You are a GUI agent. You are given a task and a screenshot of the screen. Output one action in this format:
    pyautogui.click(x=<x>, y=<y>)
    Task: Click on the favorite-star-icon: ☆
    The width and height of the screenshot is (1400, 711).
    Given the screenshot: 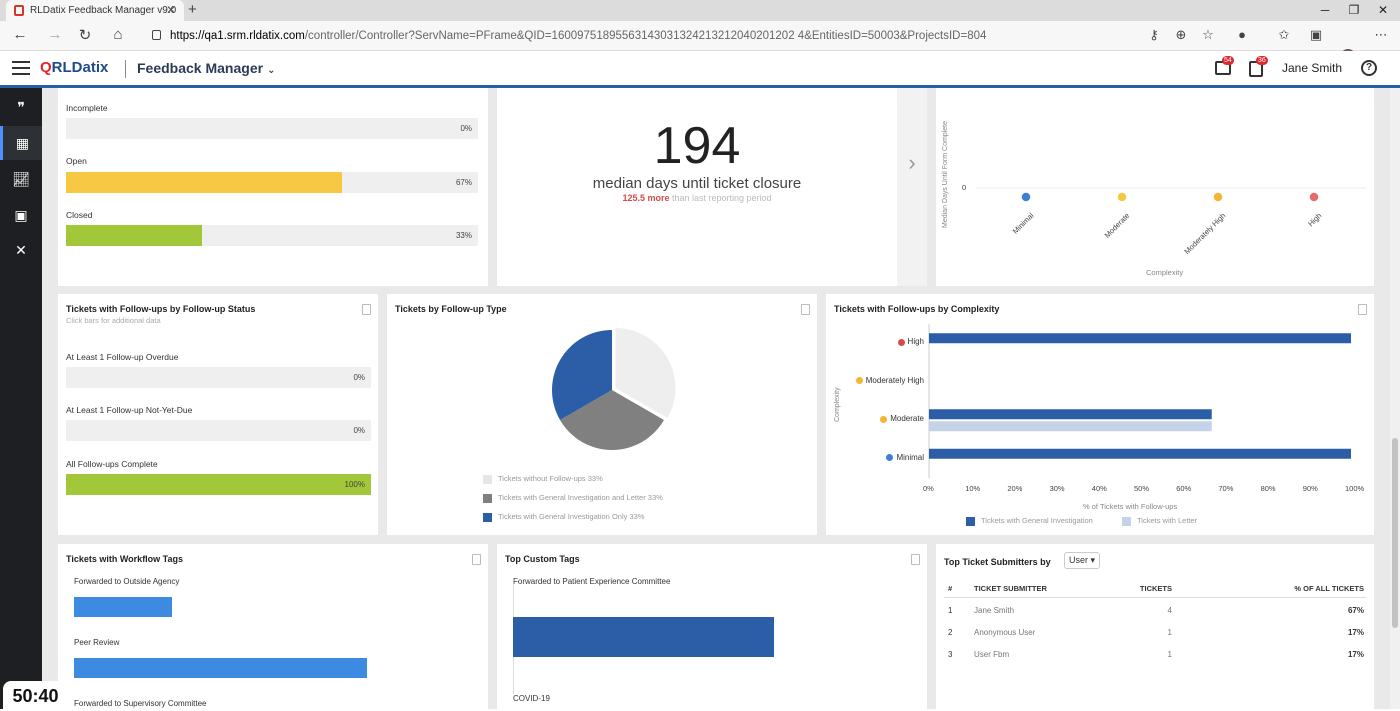 What is the action you would take?
    pyautogui.click(x=1208, y=35)
    